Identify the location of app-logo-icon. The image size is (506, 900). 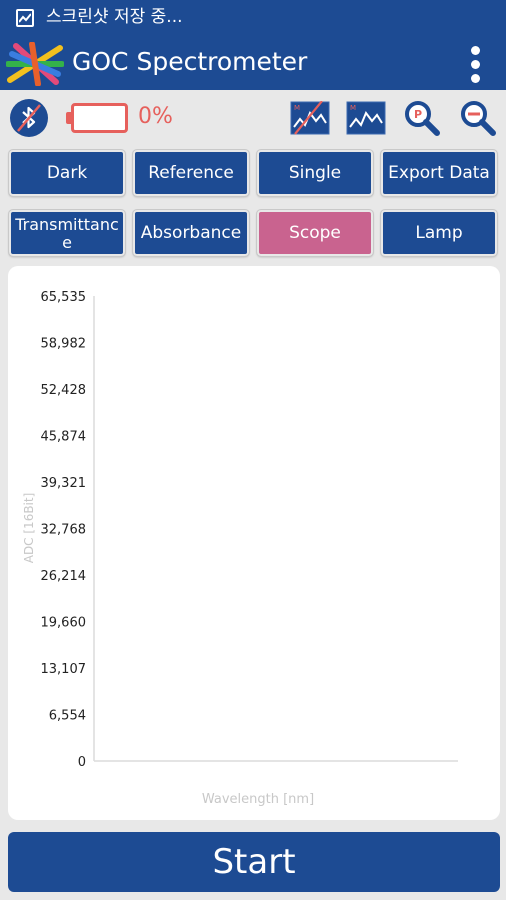
(35, 64).